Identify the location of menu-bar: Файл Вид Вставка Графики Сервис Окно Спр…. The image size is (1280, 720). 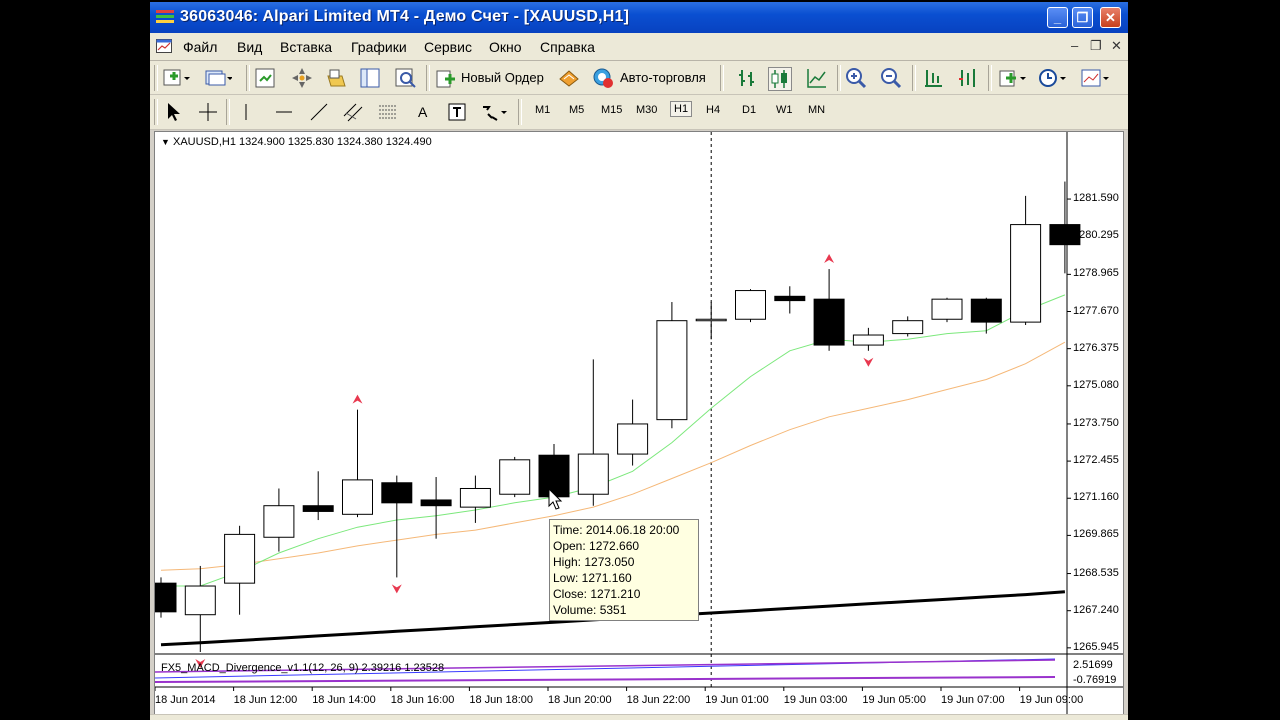
(639, 47).